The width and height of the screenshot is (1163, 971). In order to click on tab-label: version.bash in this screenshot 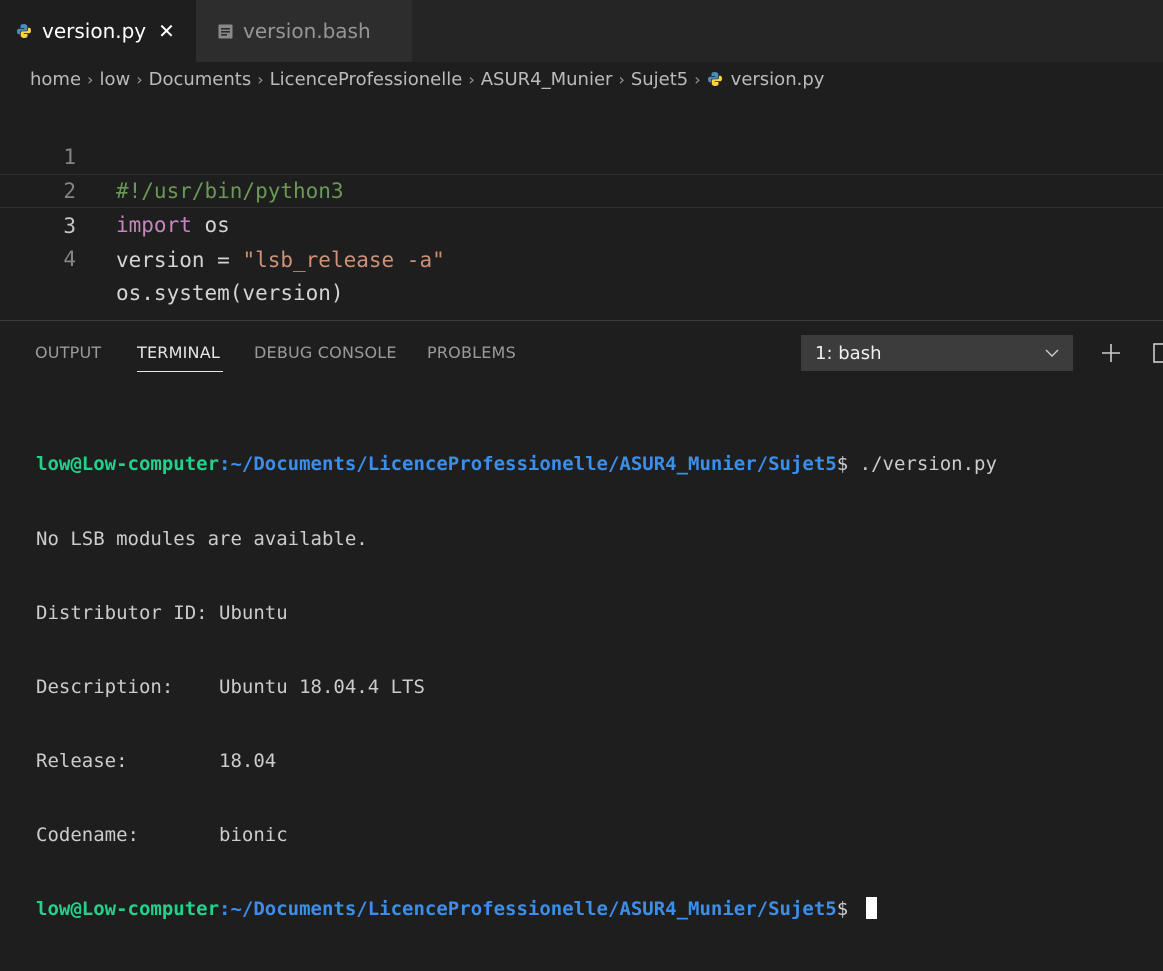, I will do `click(307, 31)`.